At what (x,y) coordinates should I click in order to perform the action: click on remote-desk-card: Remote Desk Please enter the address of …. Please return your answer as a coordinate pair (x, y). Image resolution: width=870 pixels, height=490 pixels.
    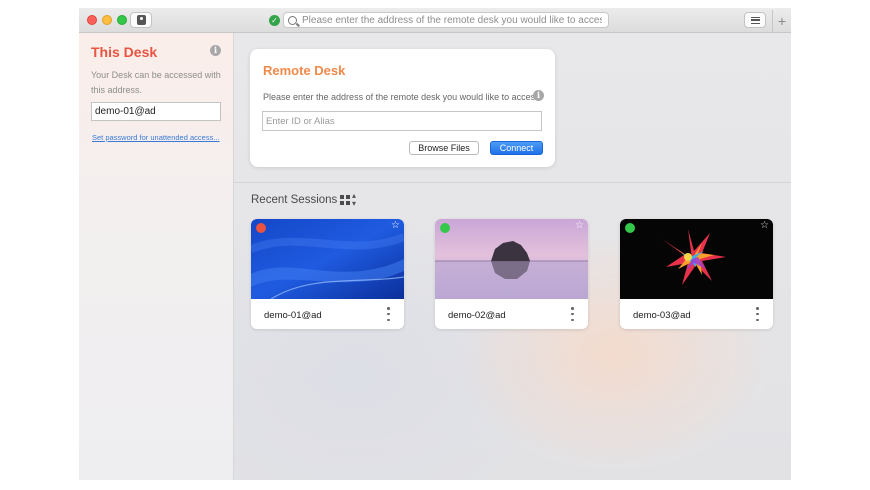
    Looking at the image, I should click on (402, 108).